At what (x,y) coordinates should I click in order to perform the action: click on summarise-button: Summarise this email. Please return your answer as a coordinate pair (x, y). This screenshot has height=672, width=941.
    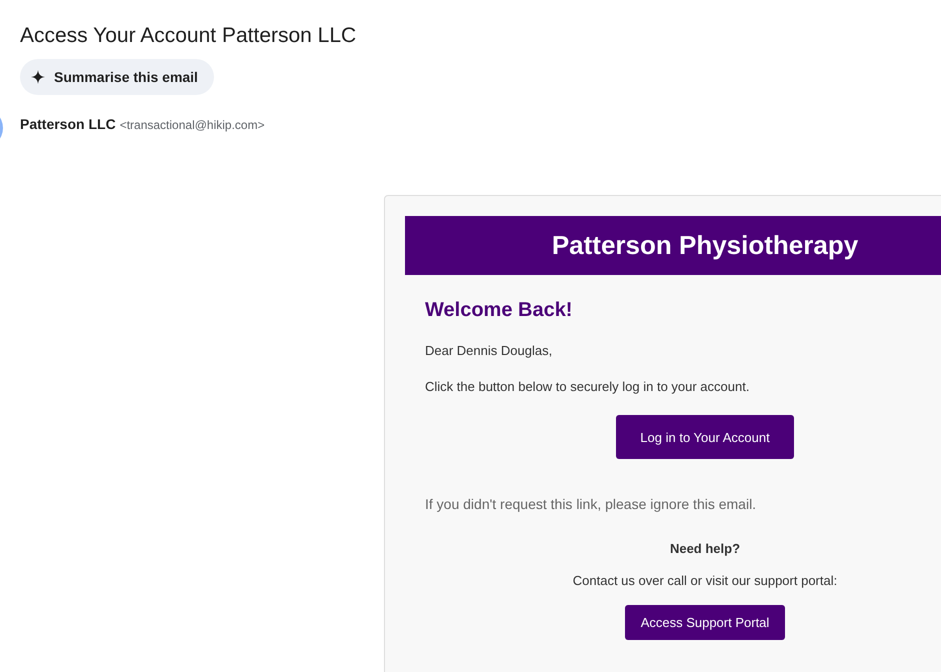
    Looking at the image, I should click on (117, 77).